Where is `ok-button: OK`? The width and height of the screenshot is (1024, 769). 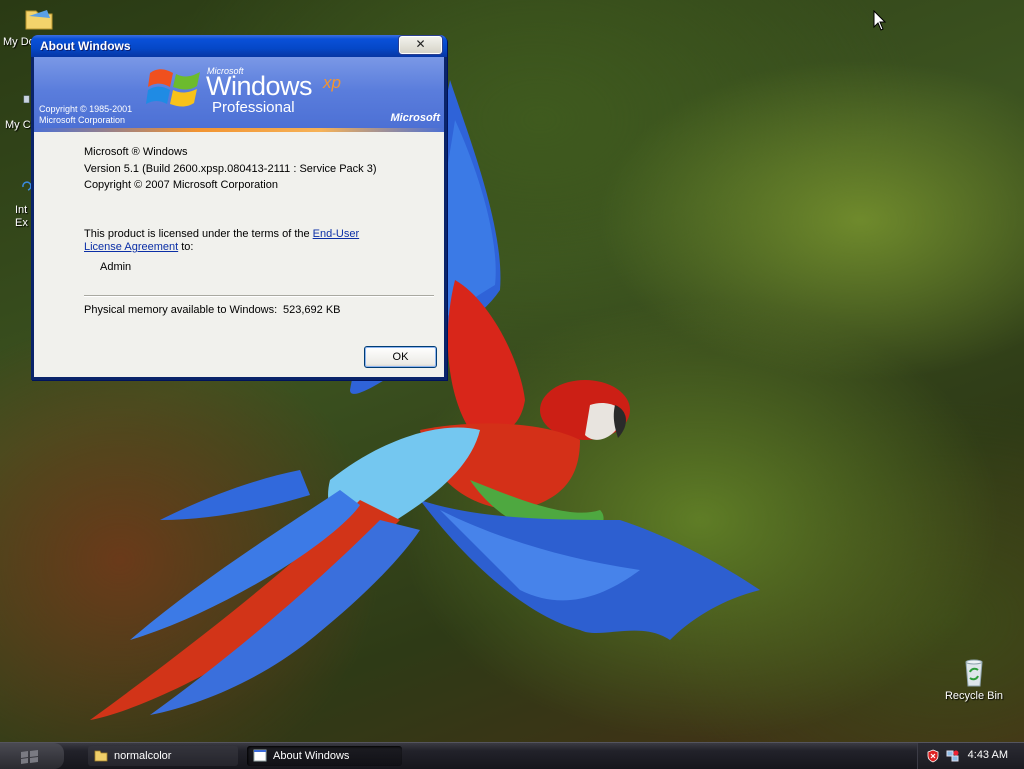
ok-button: OK is located at coordinates (400, 357).